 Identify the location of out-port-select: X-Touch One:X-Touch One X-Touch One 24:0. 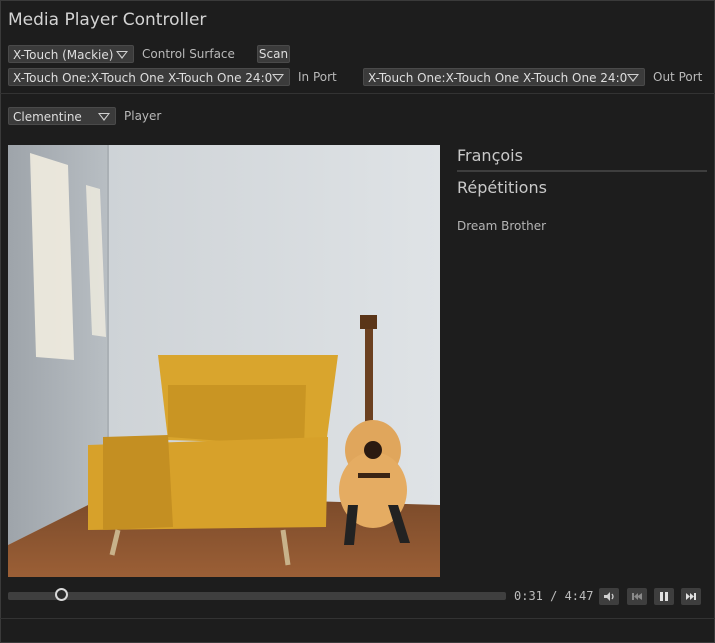
(504, 77).